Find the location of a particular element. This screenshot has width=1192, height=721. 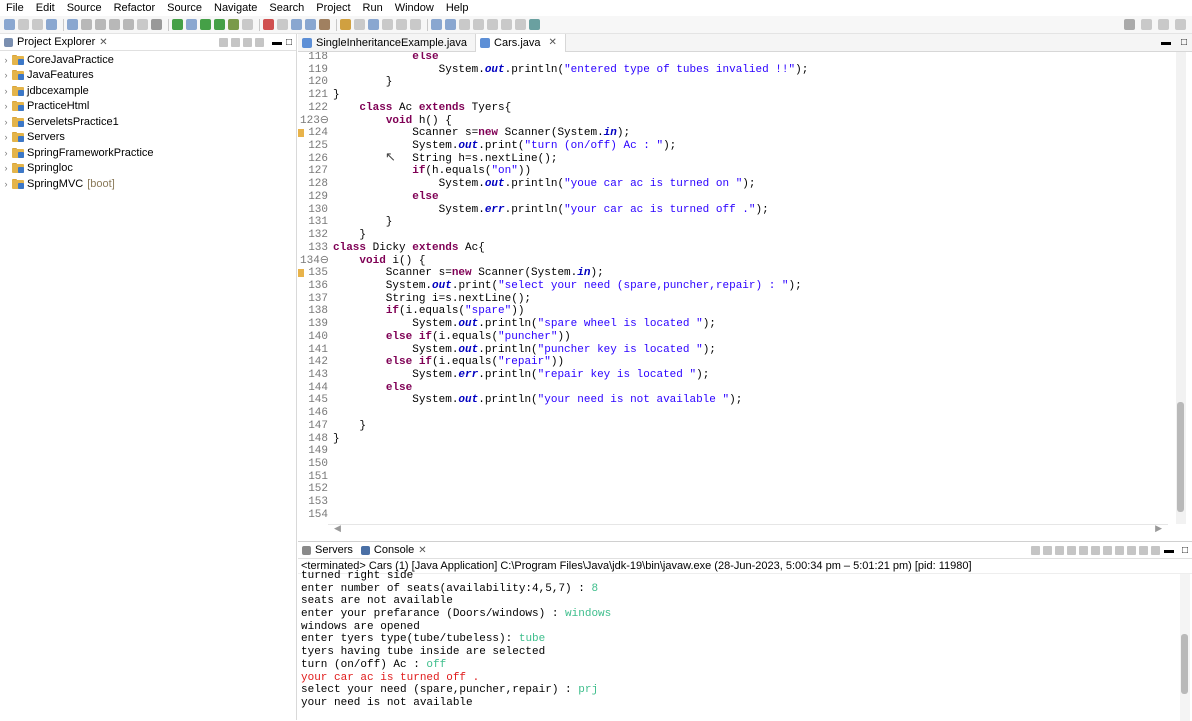

scroll-lock-icon is located at coordinates (1095, 550).